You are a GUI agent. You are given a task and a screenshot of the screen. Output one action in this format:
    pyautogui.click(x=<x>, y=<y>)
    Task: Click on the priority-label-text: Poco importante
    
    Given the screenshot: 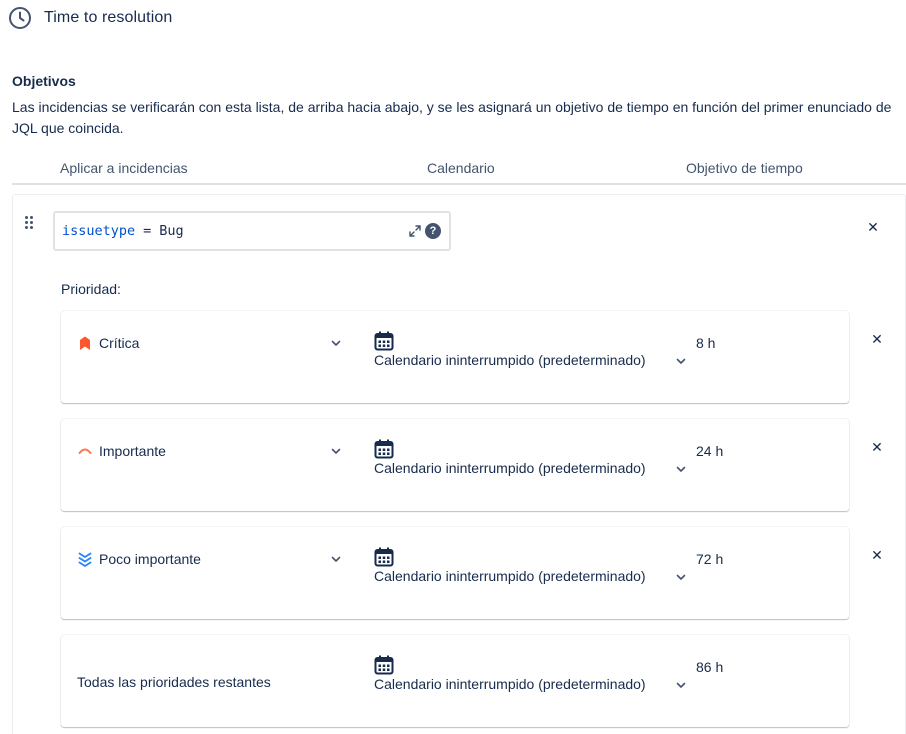 What is the action you would take?
    pyautogui.click(x=150, y=559)
    